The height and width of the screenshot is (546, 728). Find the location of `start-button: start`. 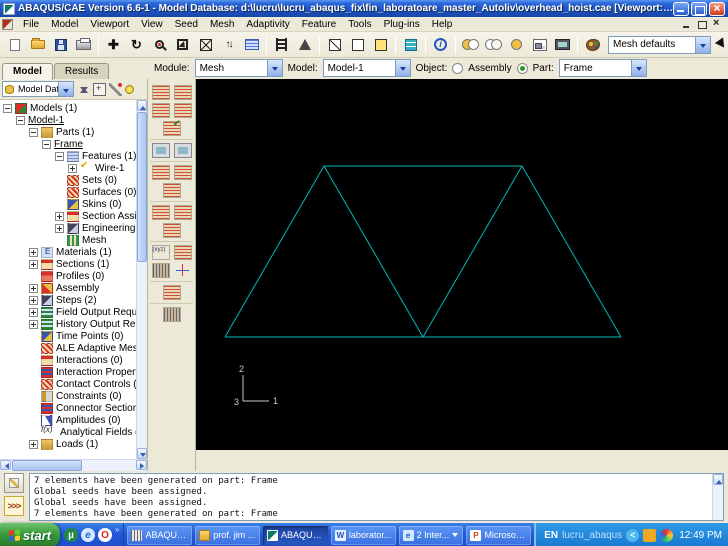

start-button: start is located at coordinates (30, 534).